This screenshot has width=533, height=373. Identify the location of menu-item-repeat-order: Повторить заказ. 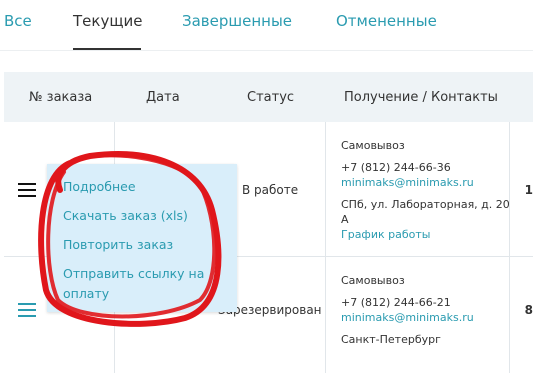
(118, 245).